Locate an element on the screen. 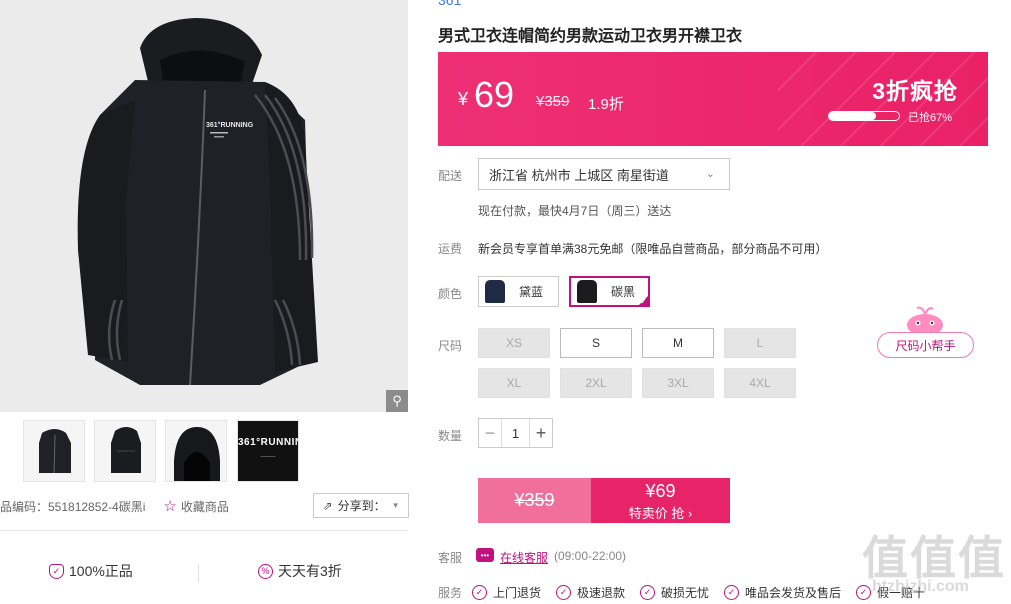 This screenshot has height=604, width=1011. shipping-note: 新会员专享首单满38元免邮（限唯品自营商品，部分商品不可用） is located at coordinates (653, 249).